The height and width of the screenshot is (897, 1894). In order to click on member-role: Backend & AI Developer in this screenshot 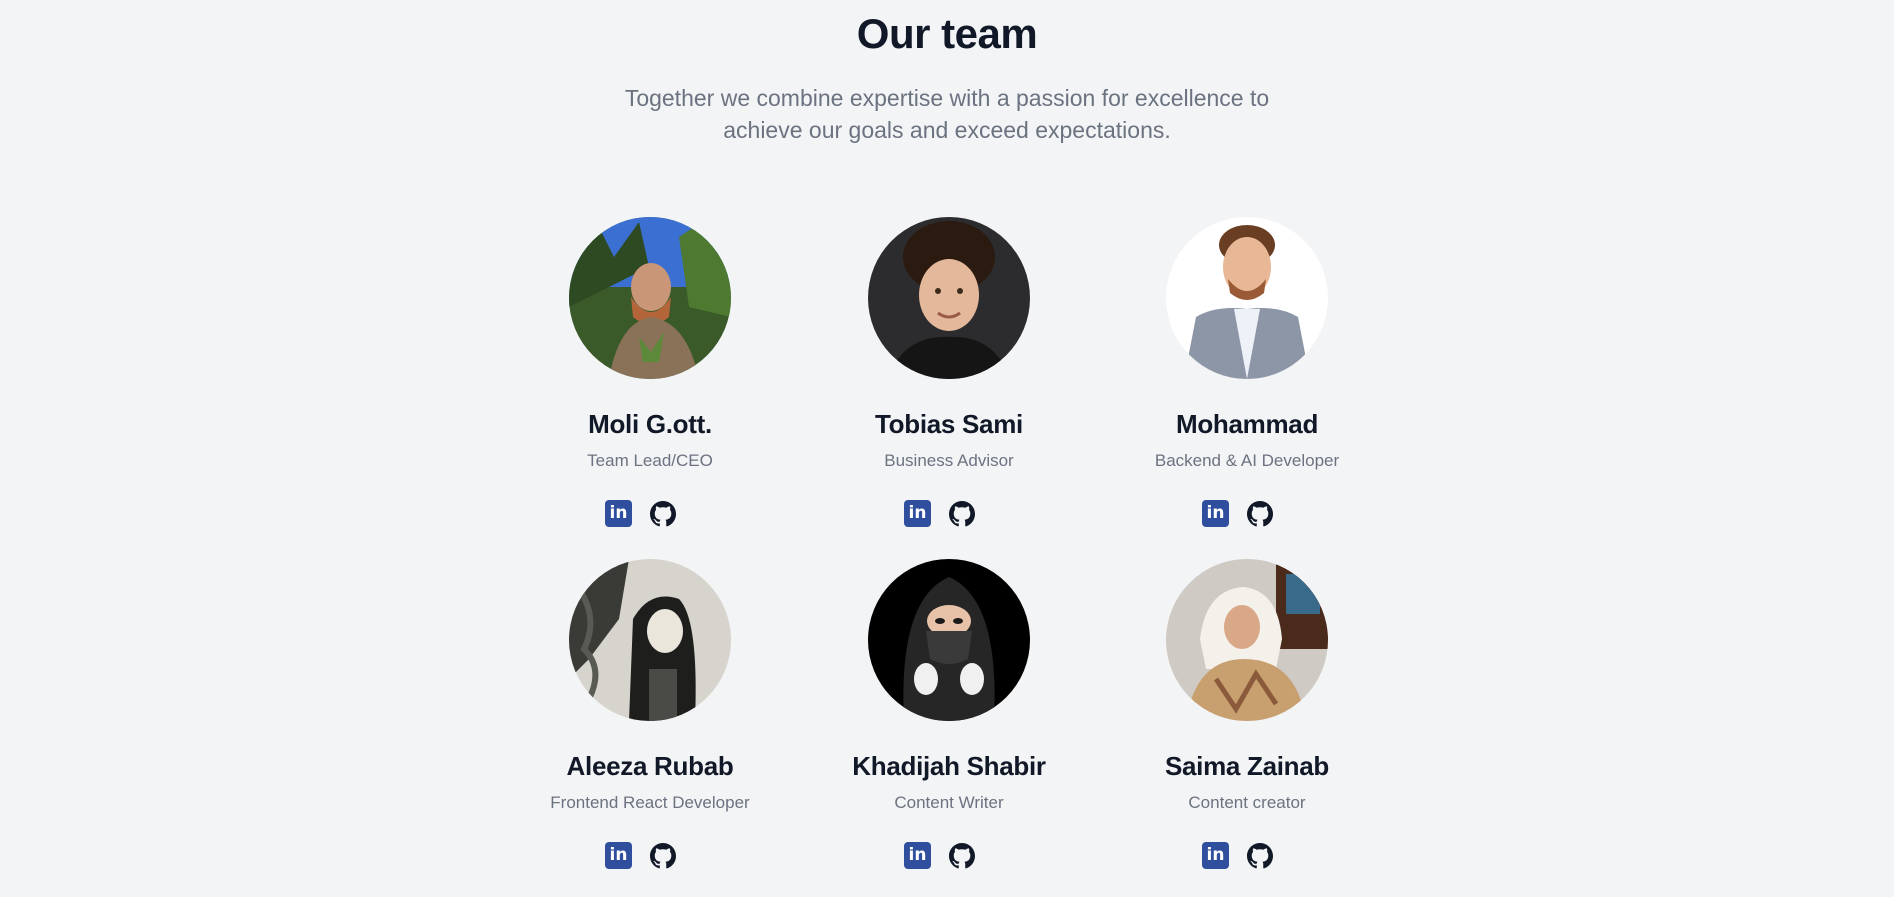, I will do `click(1247, 460)`.